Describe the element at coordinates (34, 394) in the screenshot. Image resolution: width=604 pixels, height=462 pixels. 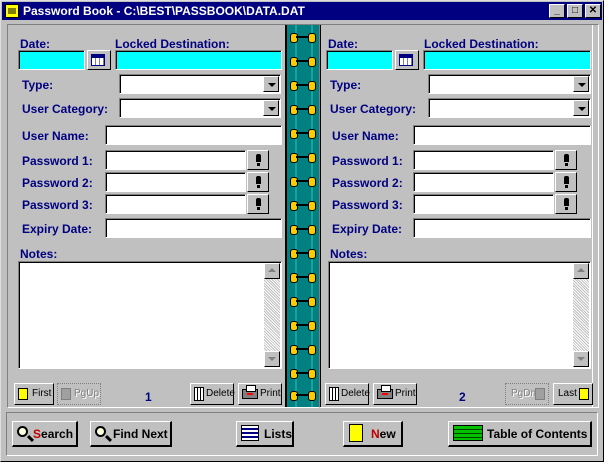
I see `first-page-button: First` at that location.